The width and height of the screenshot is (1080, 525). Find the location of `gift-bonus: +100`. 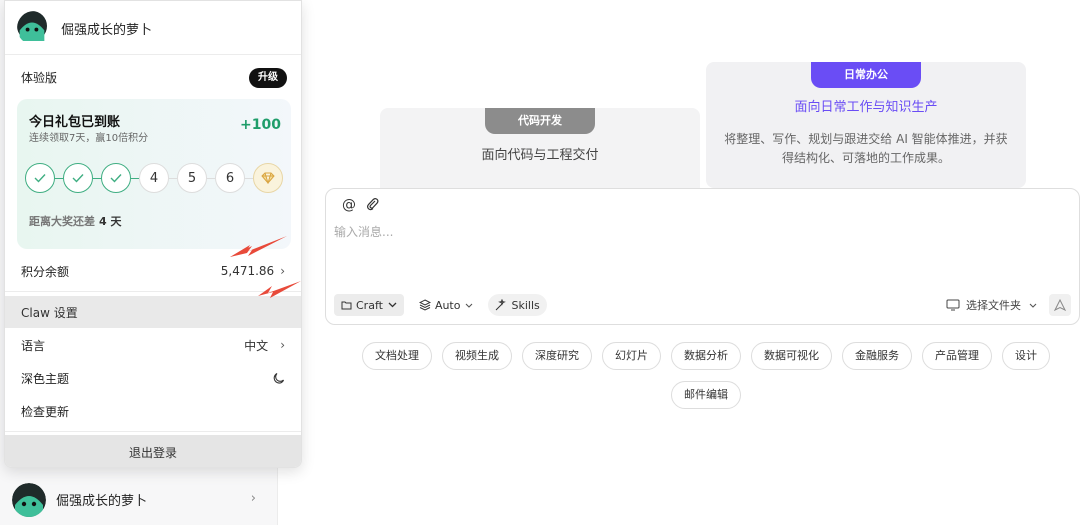

gift-bonus: +100 is located at coordinates (260, 125).